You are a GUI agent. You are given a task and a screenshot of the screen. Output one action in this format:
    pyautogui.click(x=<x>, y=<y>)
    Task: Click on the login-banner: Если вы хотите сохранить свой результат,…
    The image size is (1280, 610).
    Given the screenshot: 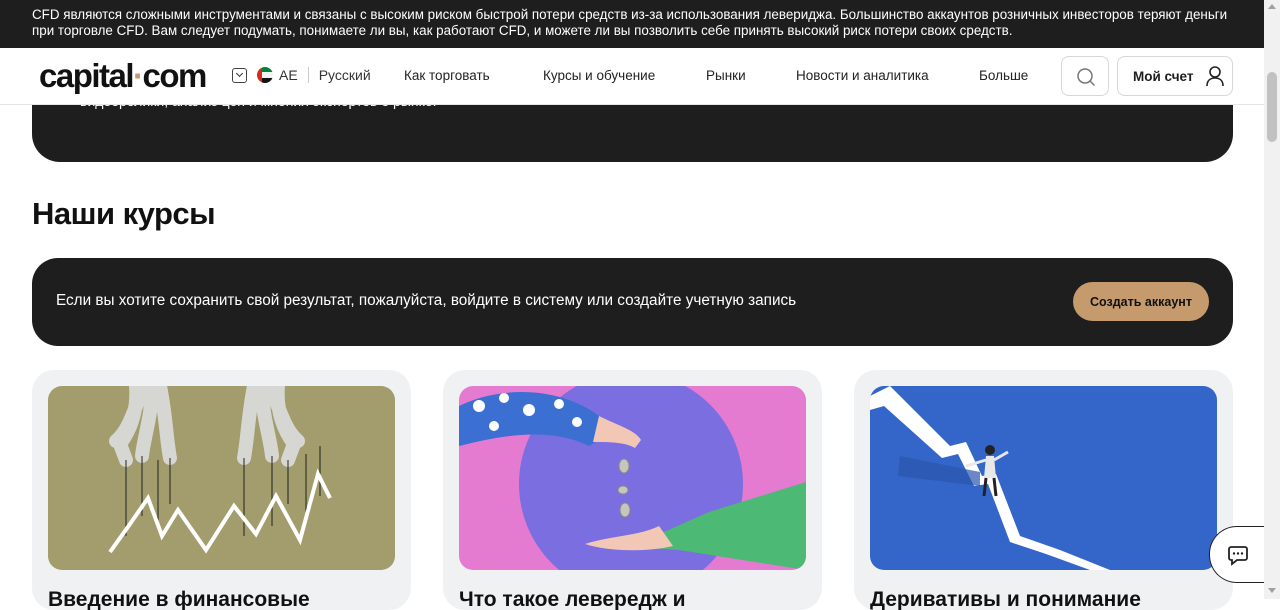 What is the action you would take?
    pyautogui.click(x=632, y=302)
    